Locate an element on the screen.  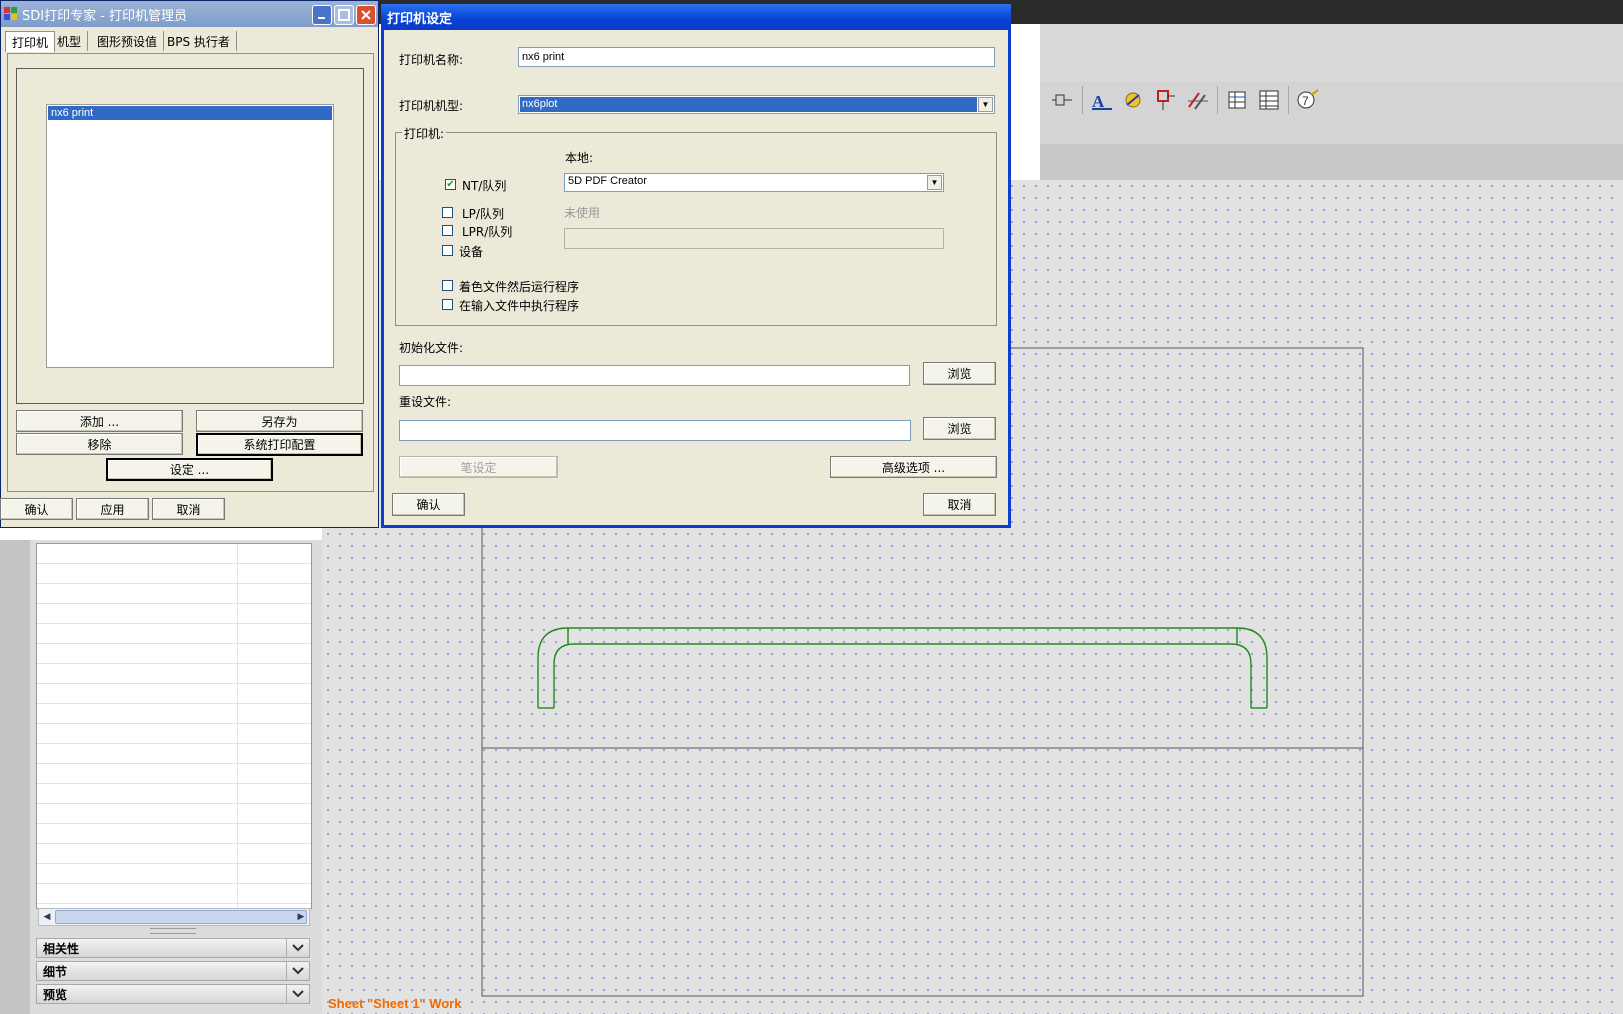
resource-bar is located at coordinates (15, 777).